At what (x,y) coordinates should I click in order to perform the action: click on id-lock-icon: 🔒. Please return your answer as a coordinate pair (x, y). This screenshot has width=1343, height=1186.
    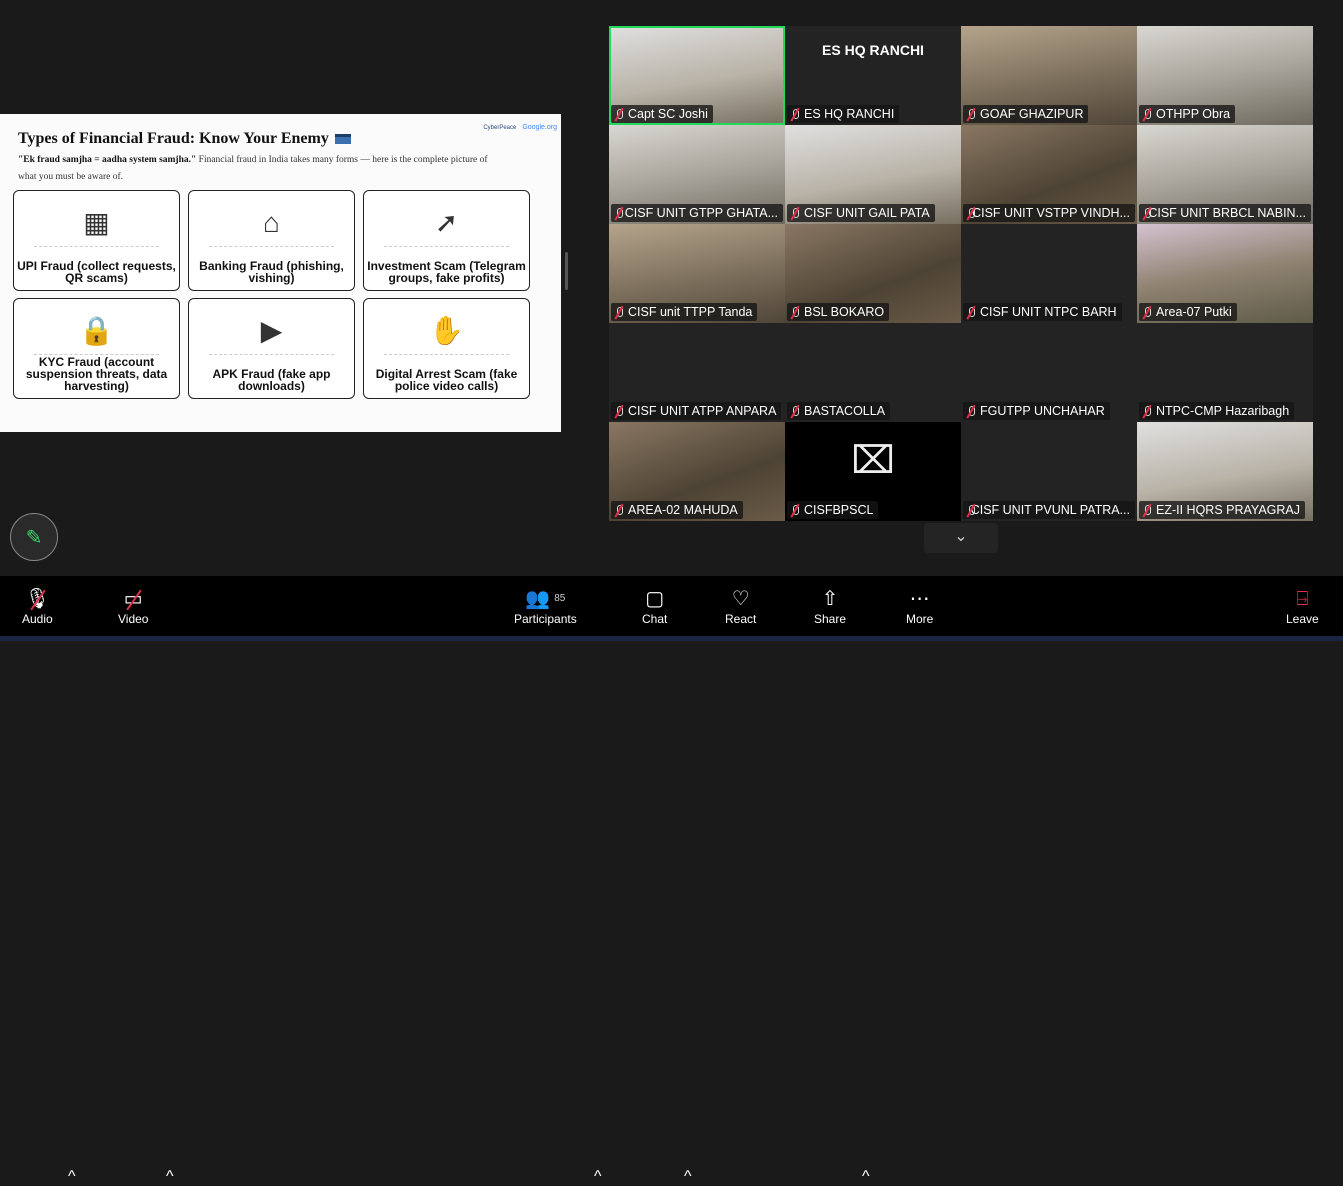
    Looking at the image, I should click on (96, 331).